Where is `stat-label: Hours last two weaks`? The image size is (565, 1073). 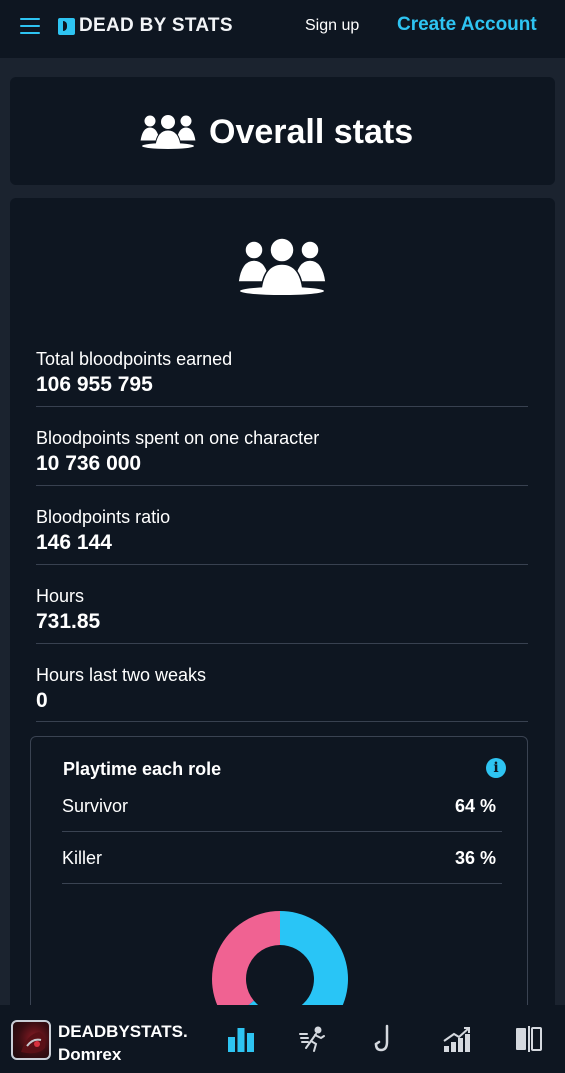 stat-label: Hours last two weaks is located at coordinates (121, 675).